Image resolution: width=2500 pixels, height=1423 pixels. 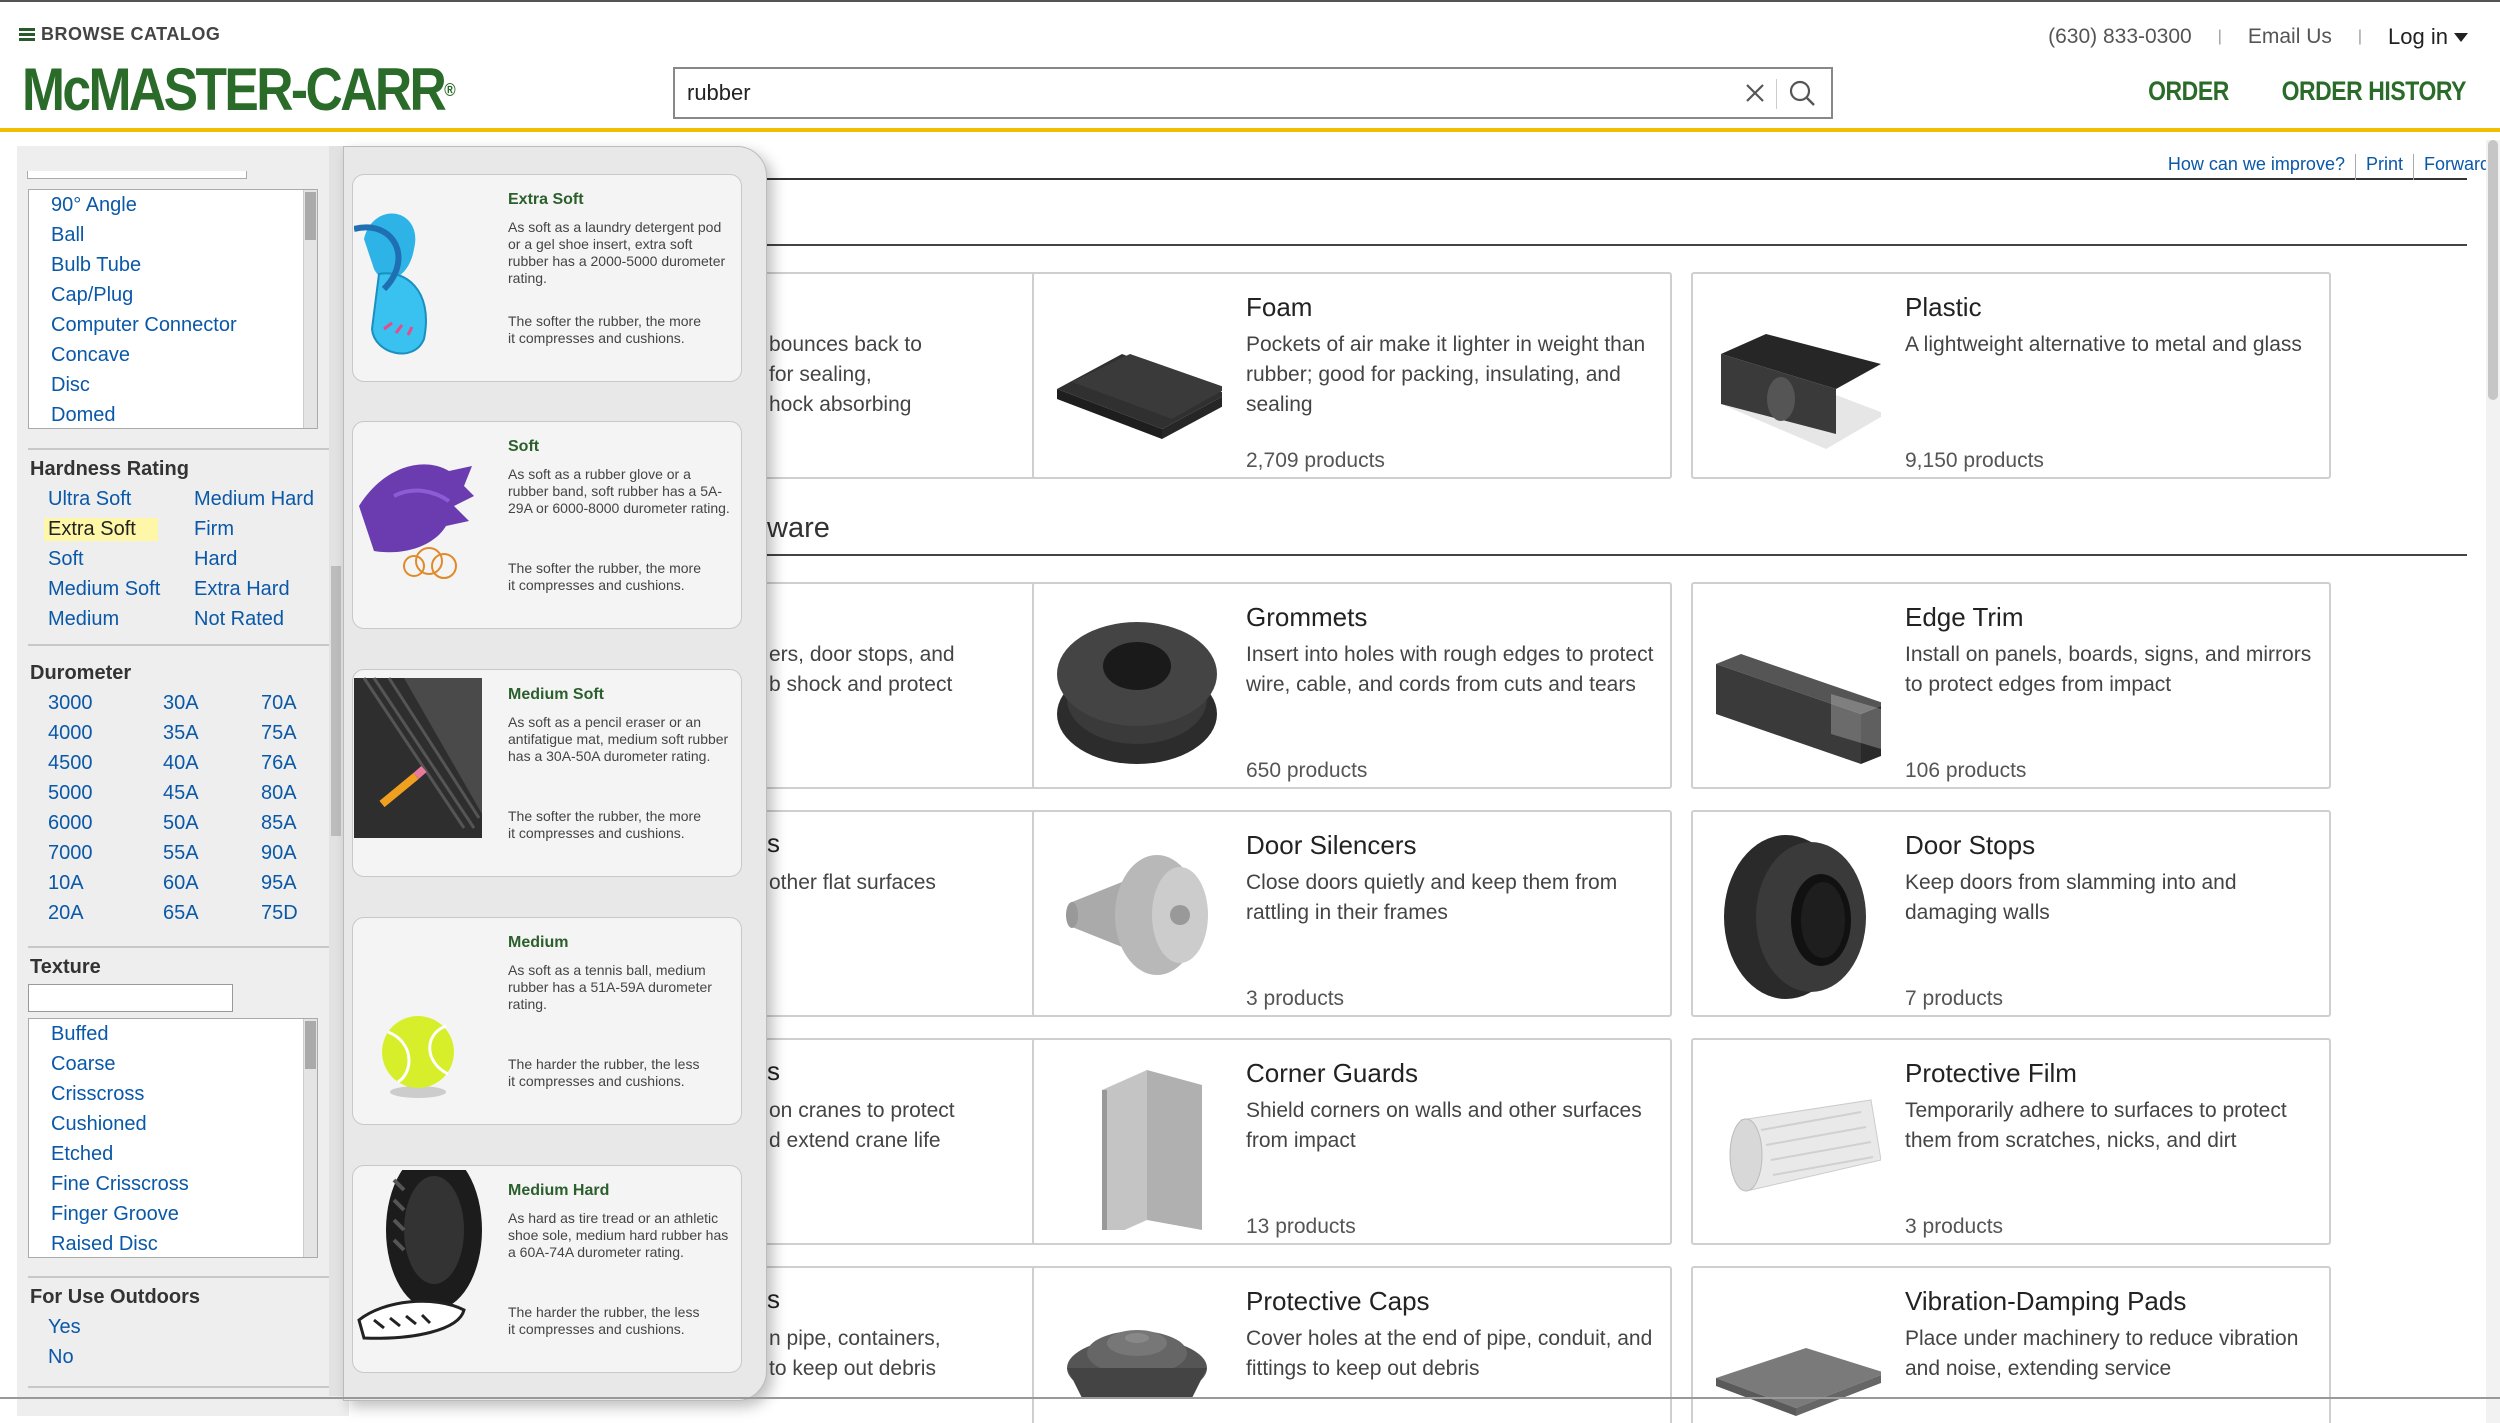 I want to click on print-link: Print, so click(x=2384, y=167).